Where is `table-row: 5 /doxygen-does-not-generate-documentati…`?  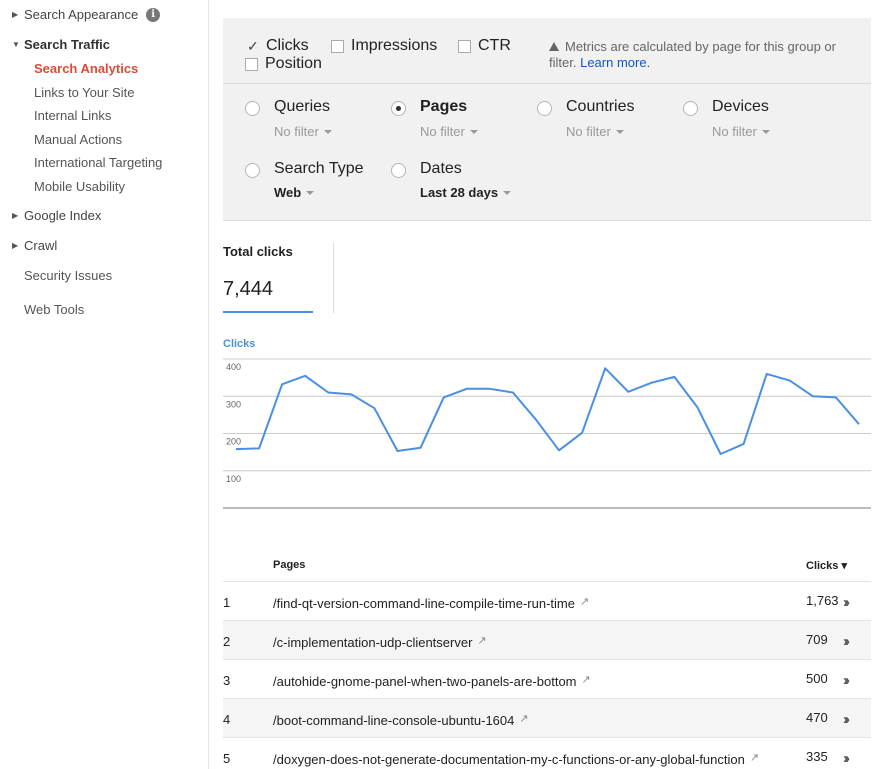
table-row: 5 /doxygen-does-not-generate-documentati… is located at coordinates (547, 753).